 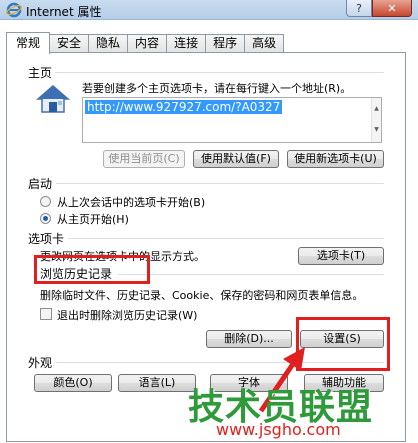 I want to click on ie-icon, so click(x=14, y=10).